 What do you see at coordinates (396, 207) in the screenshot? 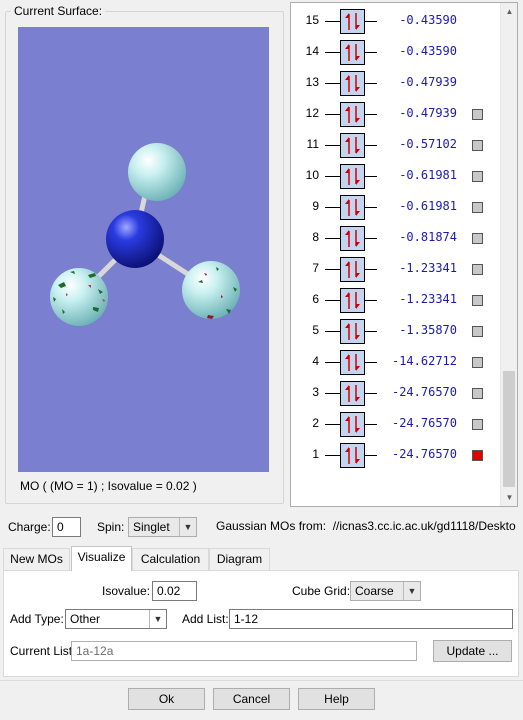
I see `mo-level-row: 9 -0.61981` at bounding box center [396, 207].